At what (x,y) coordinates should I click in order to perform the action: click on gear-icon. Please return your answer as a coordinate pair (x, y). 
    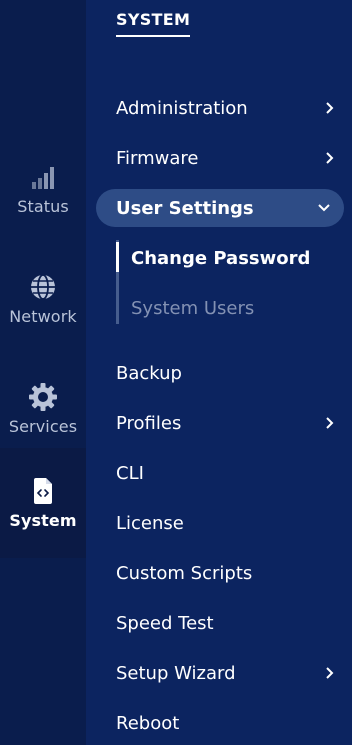
    Looking at the image, I should click on (43, 396).